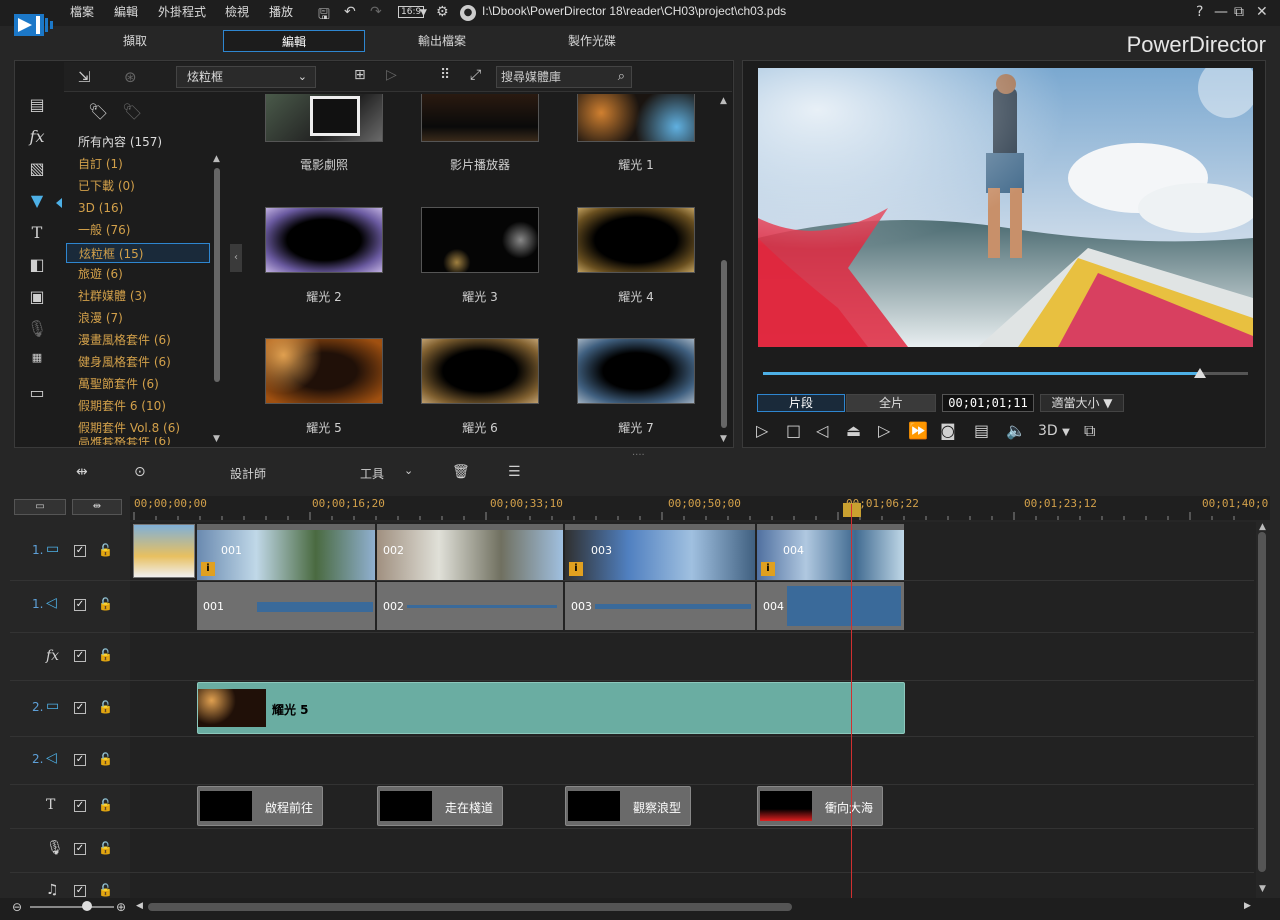 Image resolution: width=1280 pixels, height=920 pixels. What do you see at coordinates (948, 430) in the screenshot?
I see `snapshot-icon: ◙` at bounding box center [948, 430].